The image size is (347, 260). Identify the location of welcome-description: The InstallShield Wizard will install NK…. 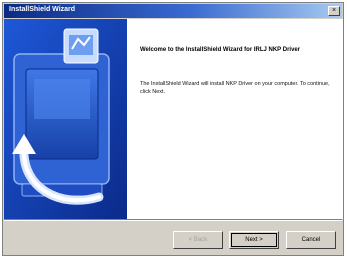
(235, 88).